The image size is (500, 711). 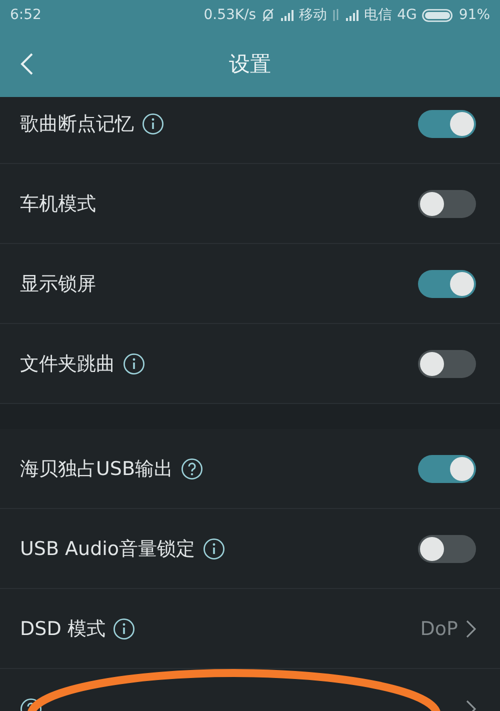 I want to click on toggle-row: 显示锁屏, so click(x=250, y=284).